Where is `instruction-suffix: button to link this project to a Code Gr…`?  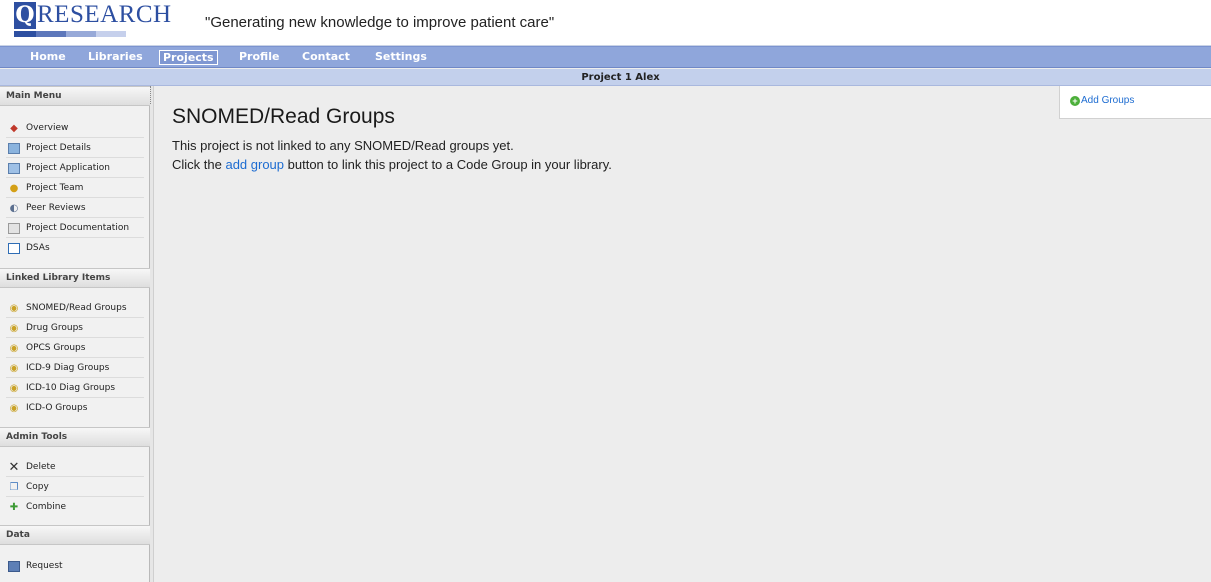
instruction-suffix: button to link this project to a Code Gr… is located at coordinates (448, 164).